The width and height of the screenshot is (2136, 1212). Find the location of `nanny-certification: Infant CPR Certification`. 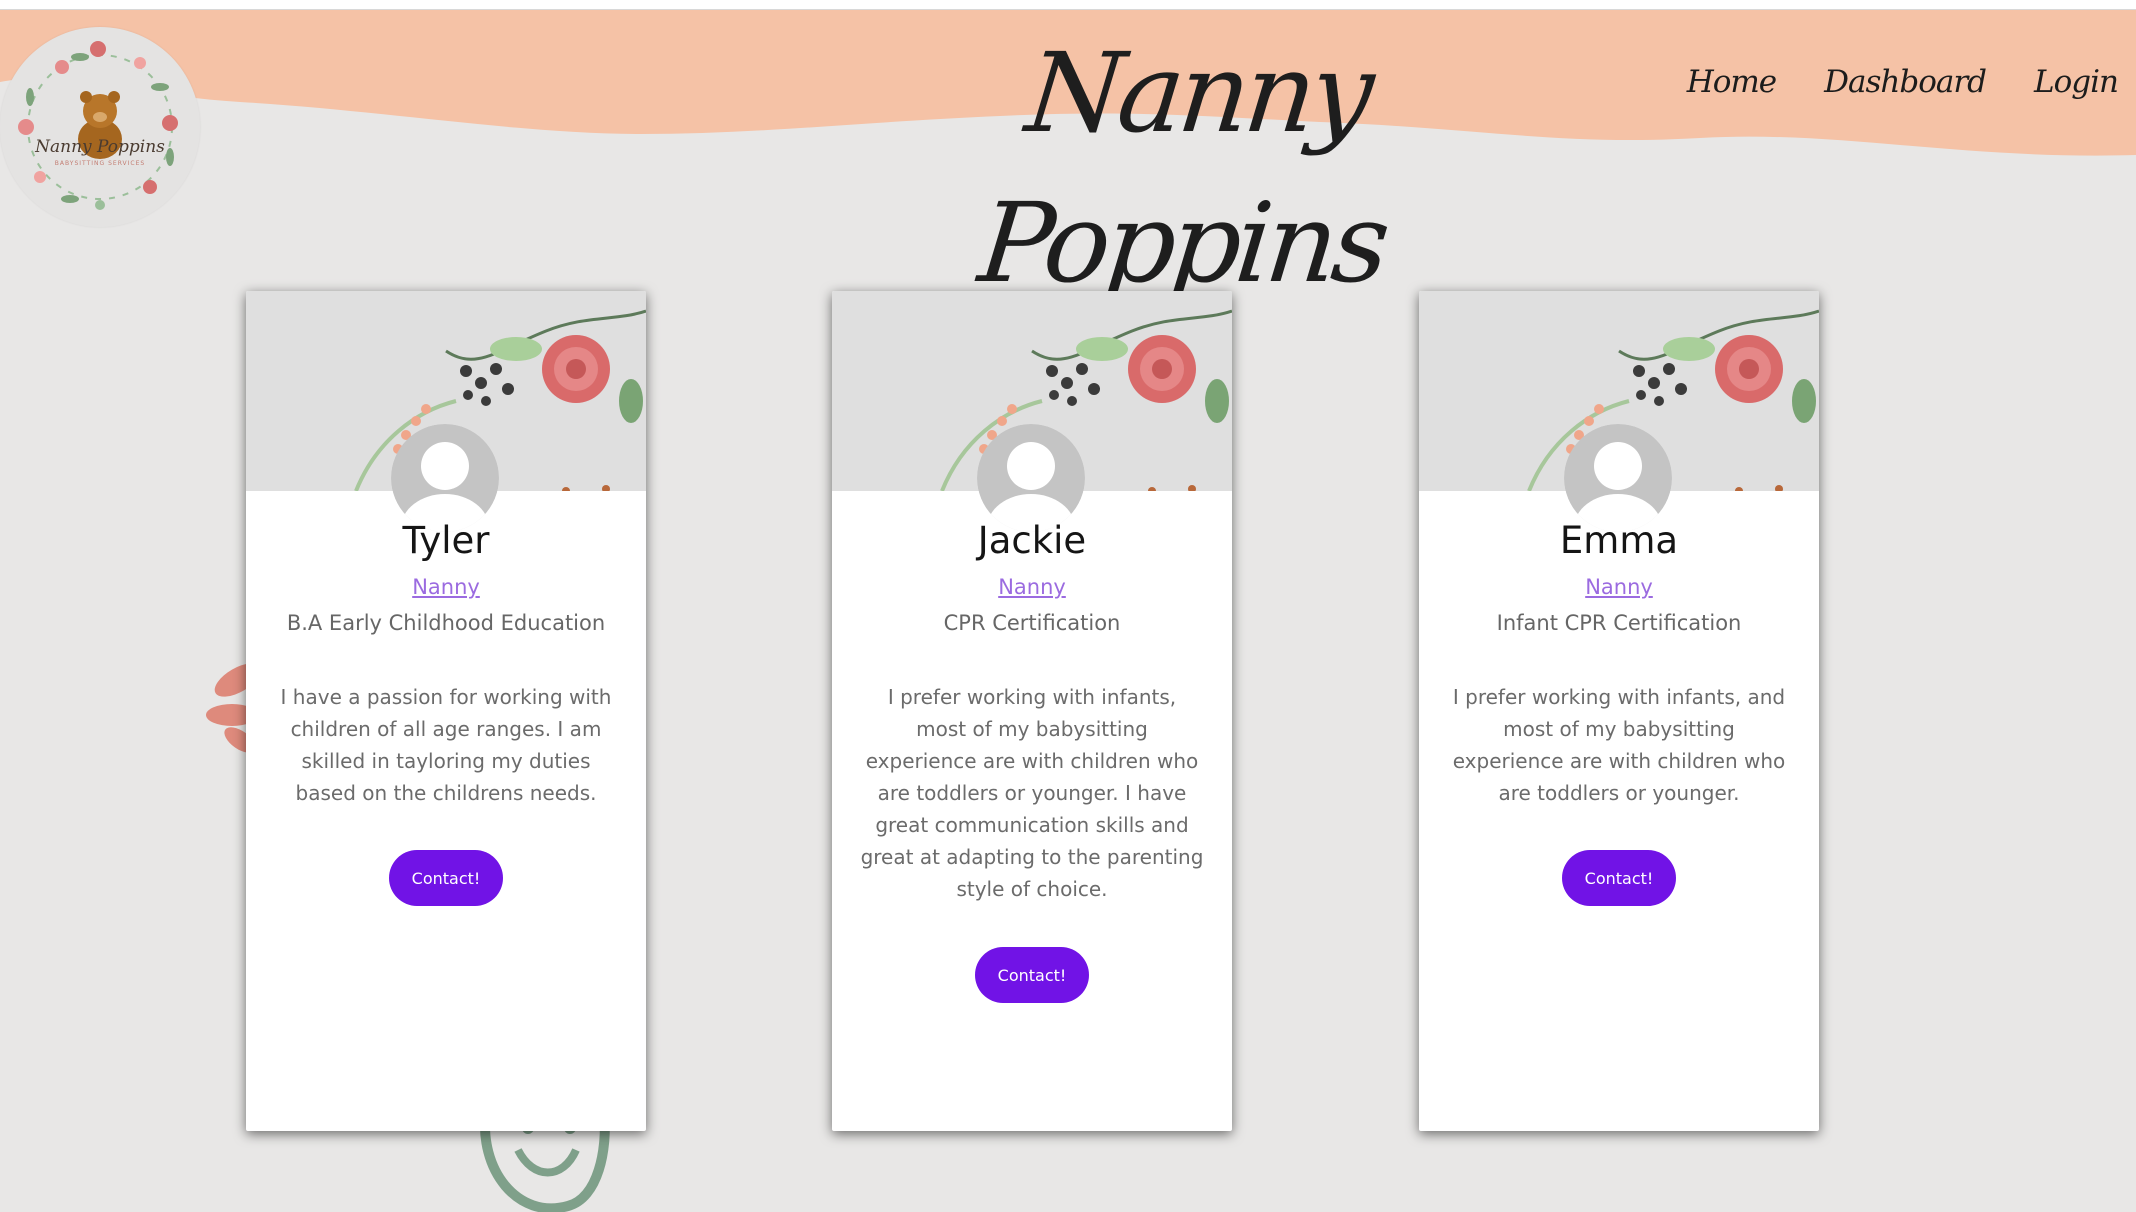

nanny-certification: Infant CPR Certification is located at coordinates (1619, 623).